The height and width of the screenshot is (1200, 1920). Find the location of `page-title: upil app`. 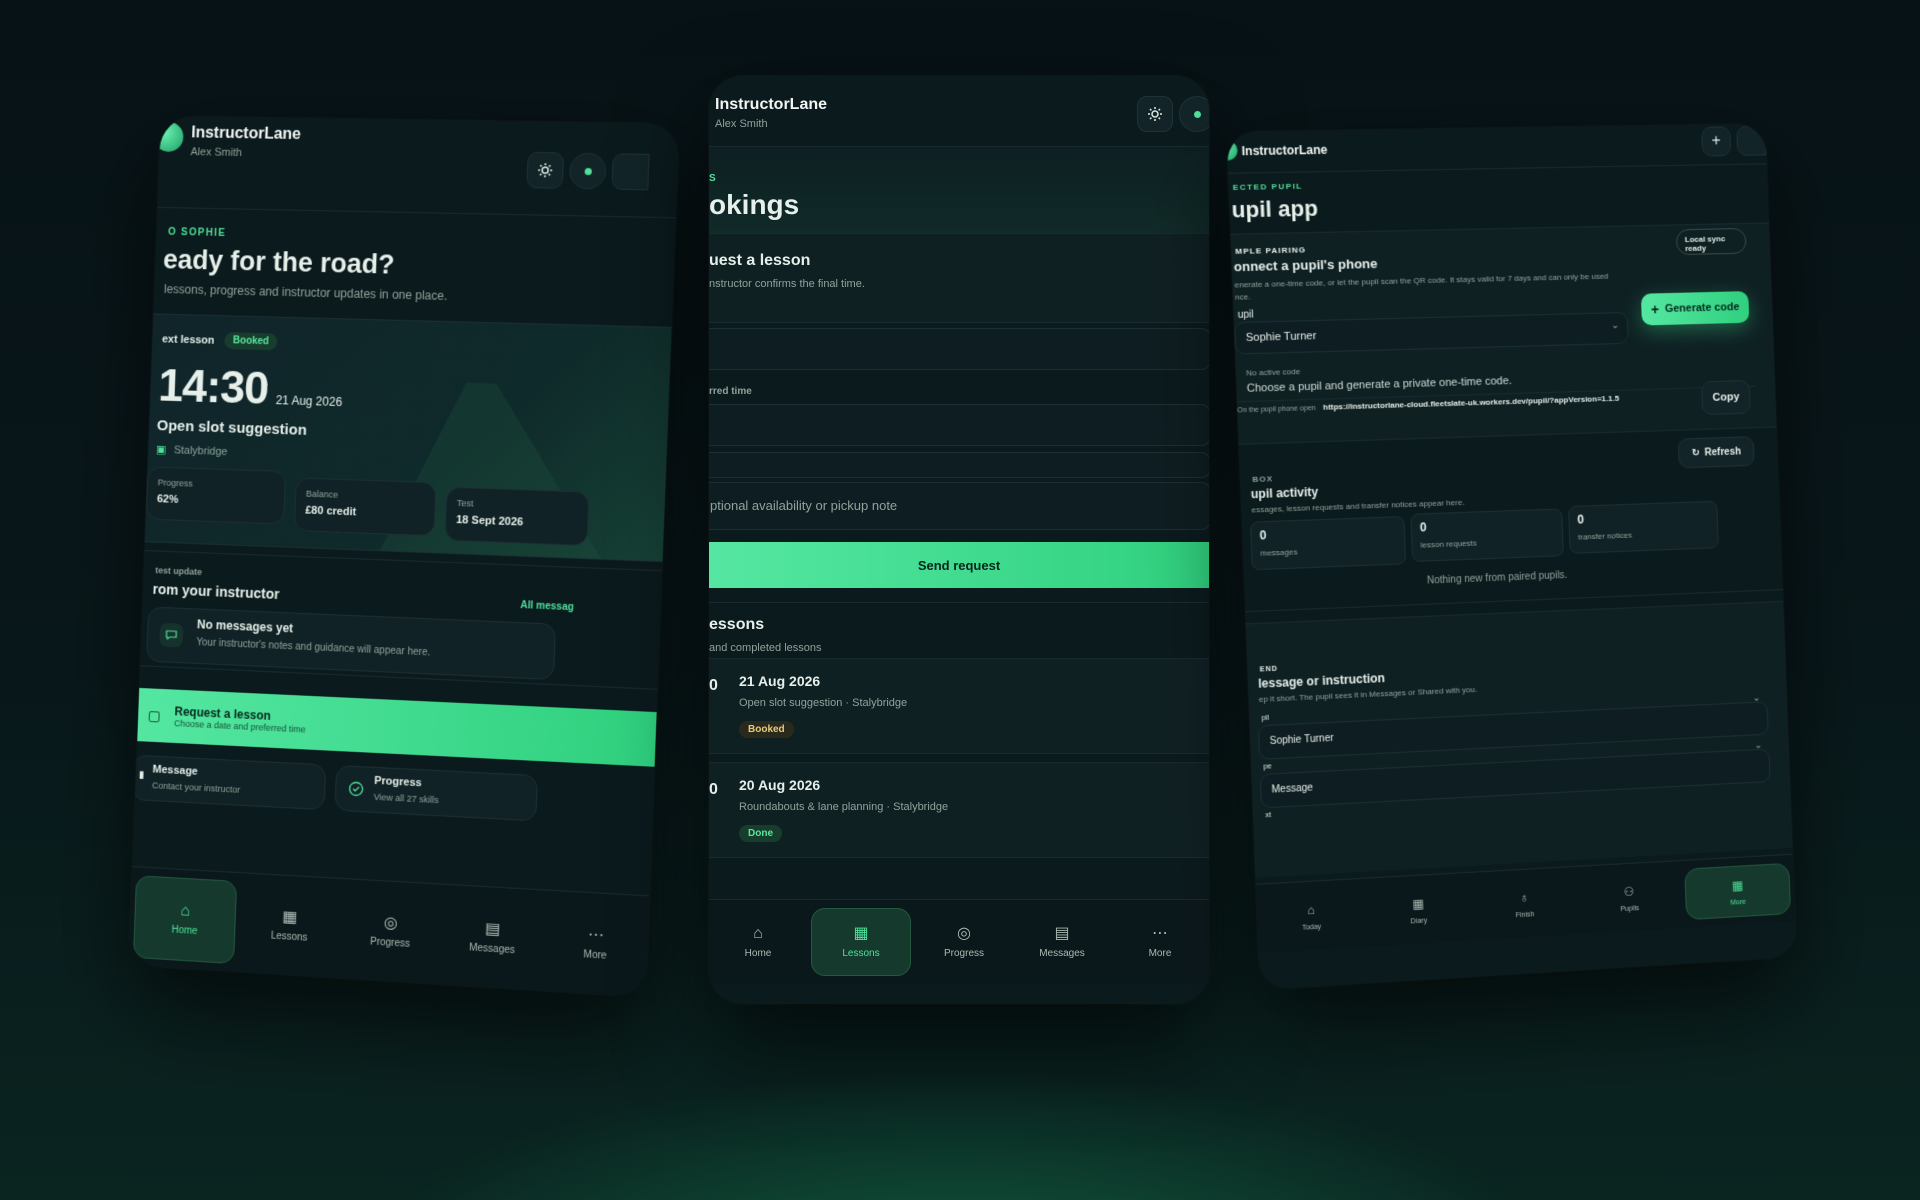

page-title: upil app is located at coordinates (1274, 209).